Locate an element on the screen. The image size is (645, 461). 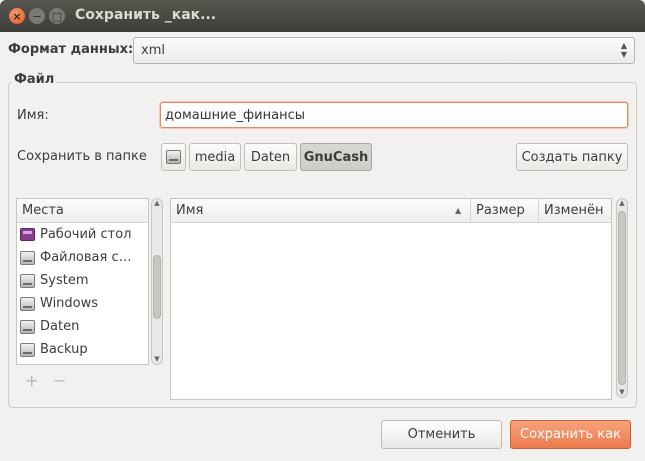
column-name: Имя is located at coordinates (321, 210).